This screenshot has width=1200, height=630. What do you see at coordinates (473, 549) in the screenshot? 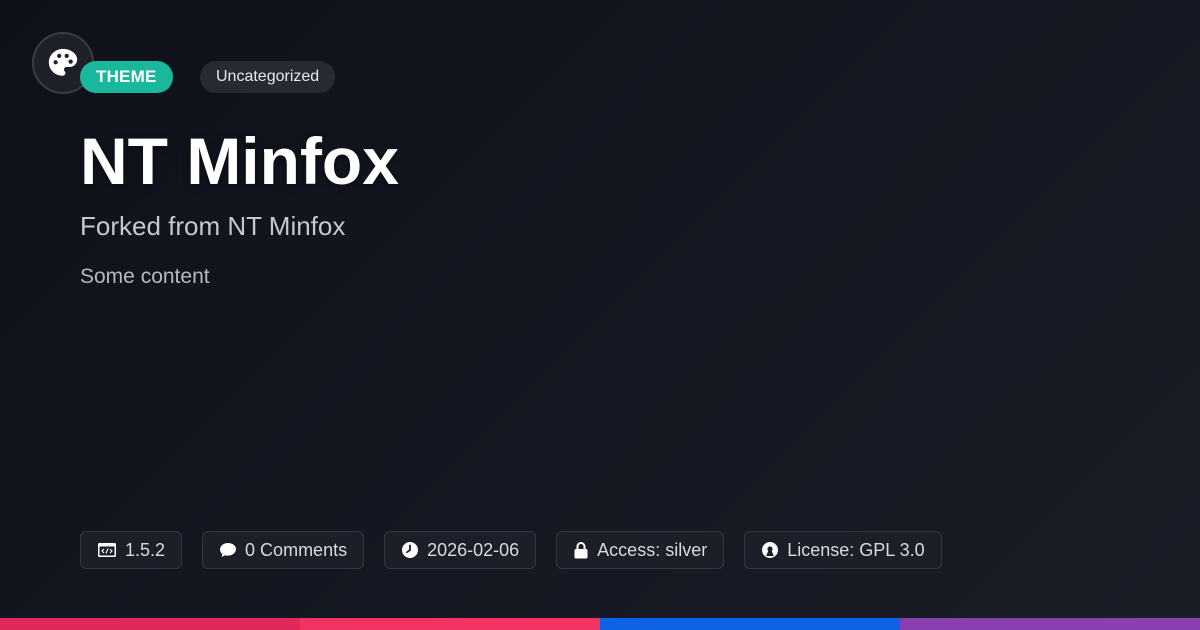
I see `date-text: 2026-02-06` at bounding box center [473, 549].